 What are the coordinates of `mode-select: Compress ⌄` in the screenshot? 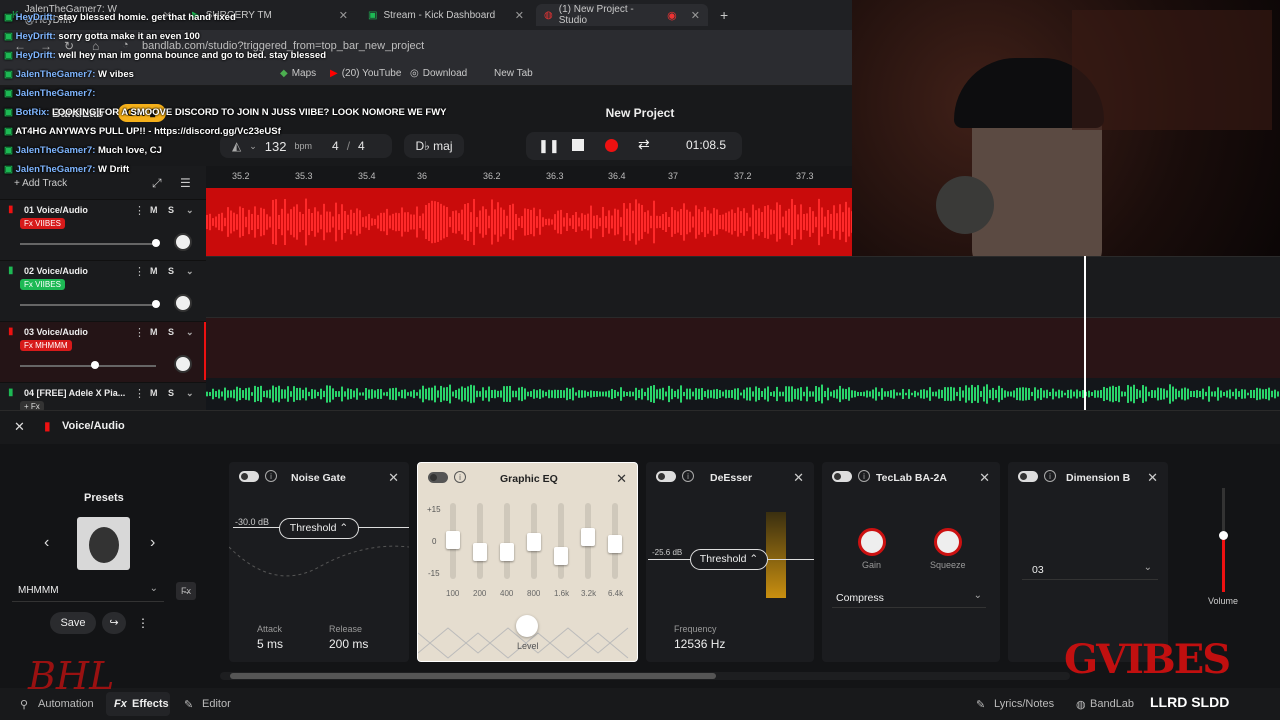 It's located at (909, 597).